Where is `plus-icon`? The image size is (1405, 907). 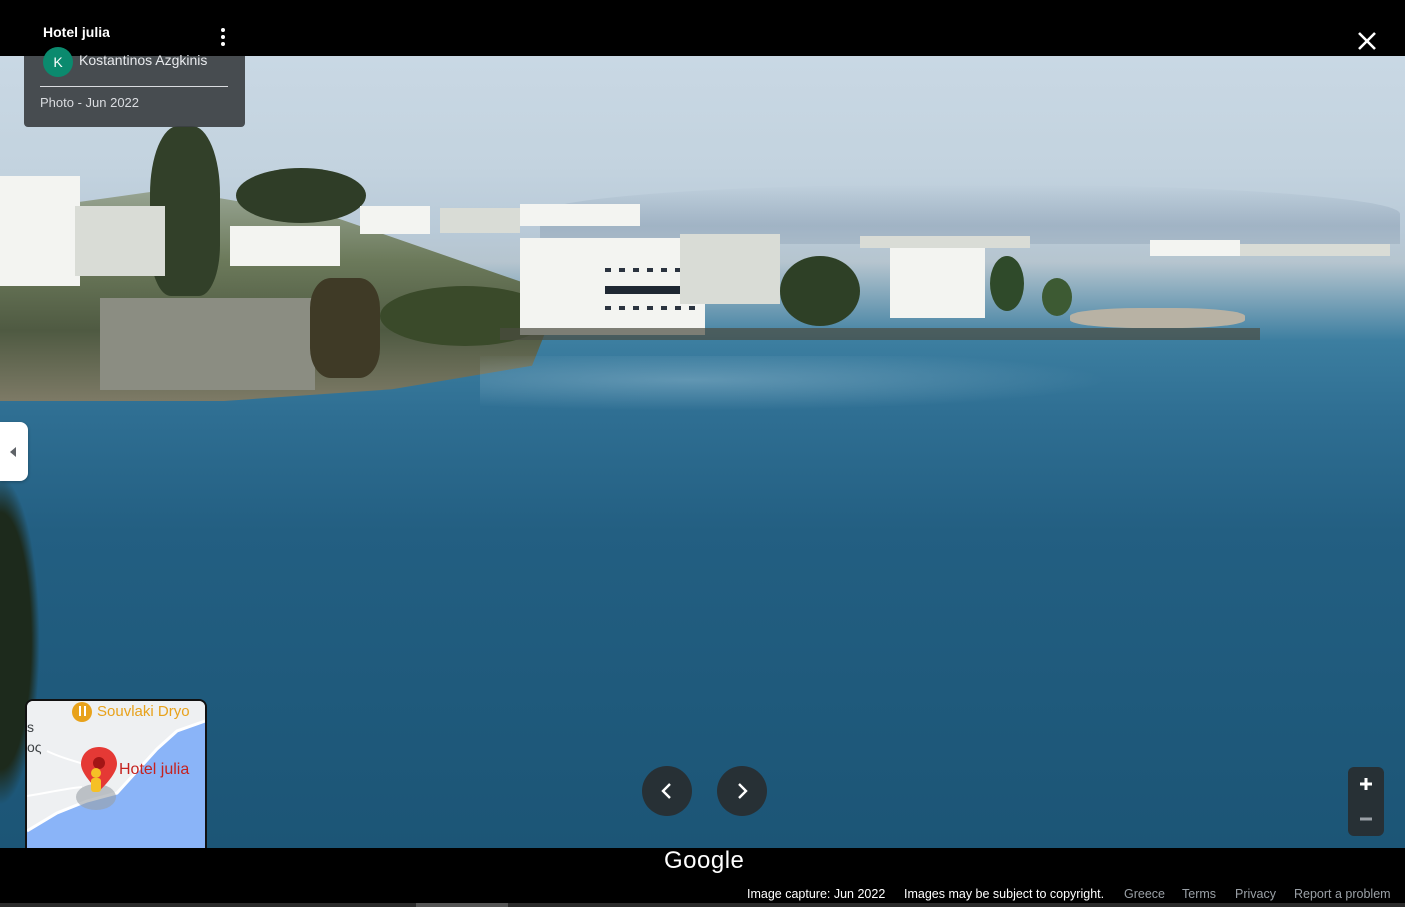
plus-icon is located at coordinates (1366, 784).